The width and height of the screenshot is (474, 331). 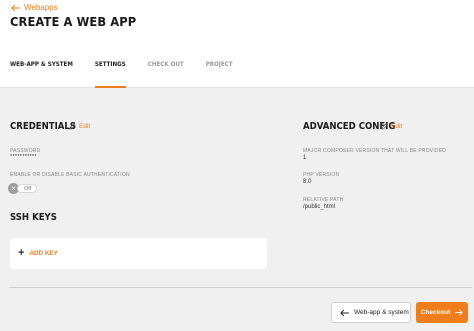 I want to click on toggle-state-label: Off, so click(x=27, y=188).